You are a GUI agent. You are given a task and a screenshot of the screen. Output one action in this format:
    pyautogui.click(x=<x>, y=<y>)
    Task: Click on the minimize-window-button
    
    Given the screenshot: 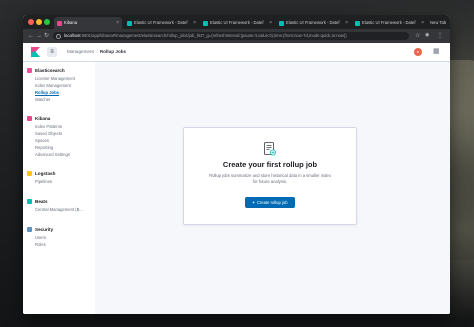 What is the action you would take?
    pyautogui.click(x=39, y=22)
    